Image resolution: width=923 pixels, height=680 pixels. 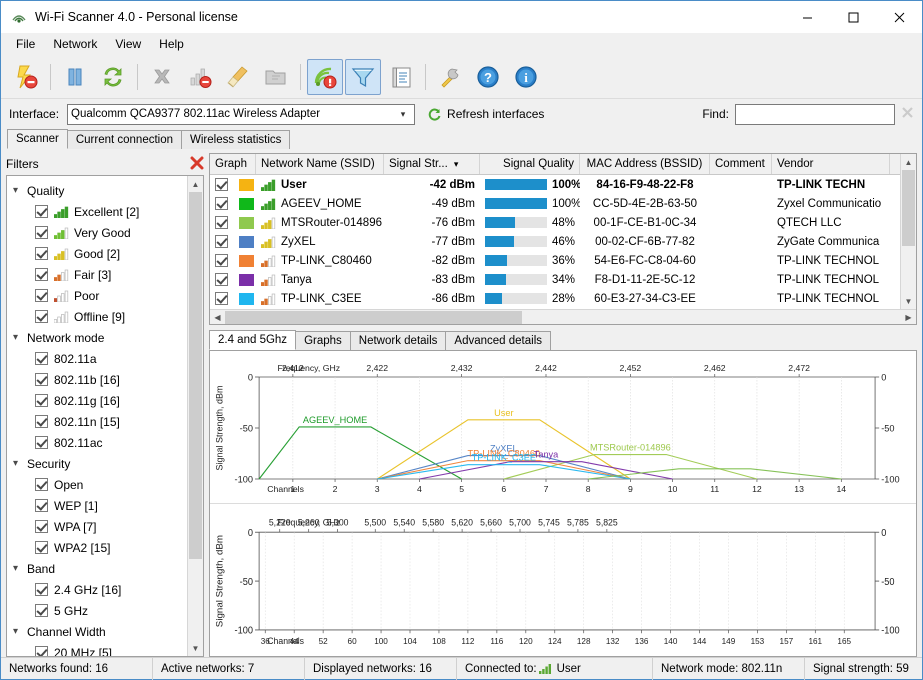 I want to click on scroll-left-icon: ◀, so click(x=217, y=317).